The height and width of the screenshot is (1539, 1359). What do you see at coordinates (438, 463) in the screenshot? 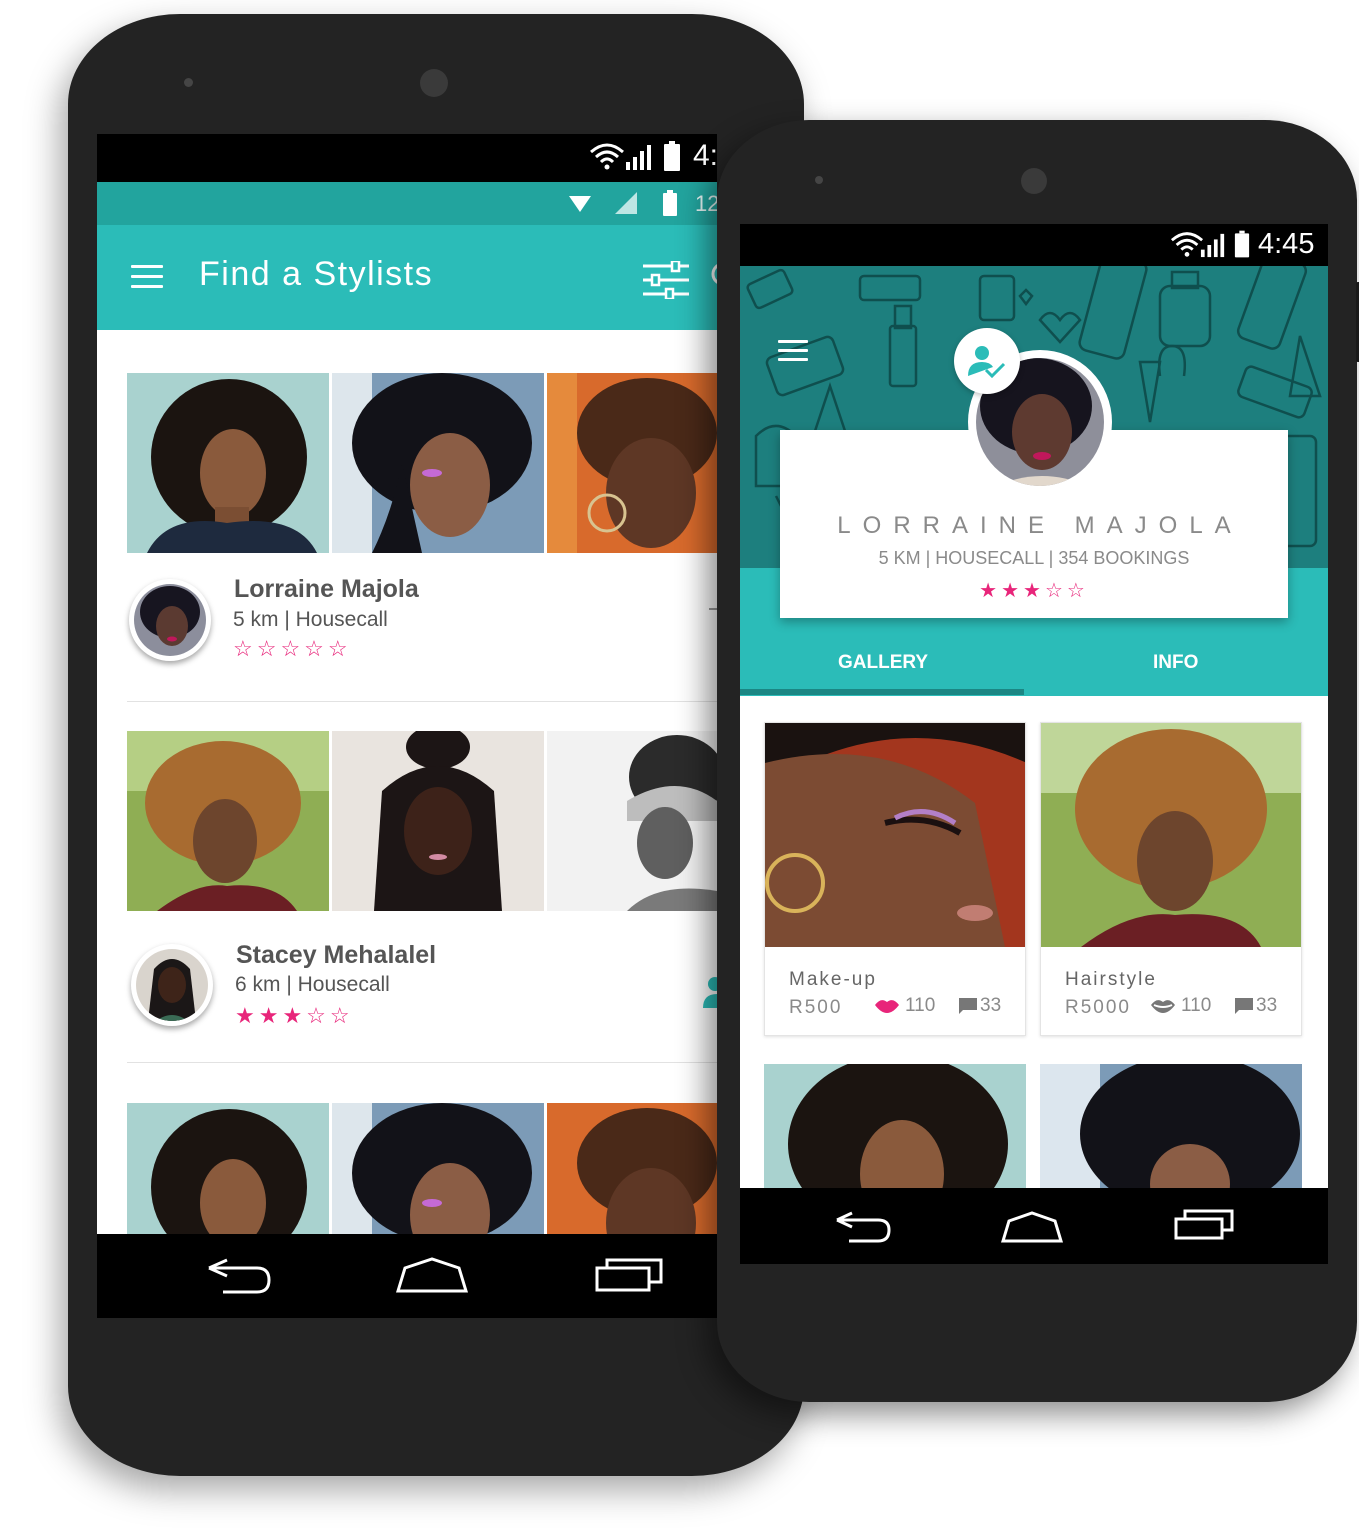
I see `photo-bob` at bounding box center [438, 463].